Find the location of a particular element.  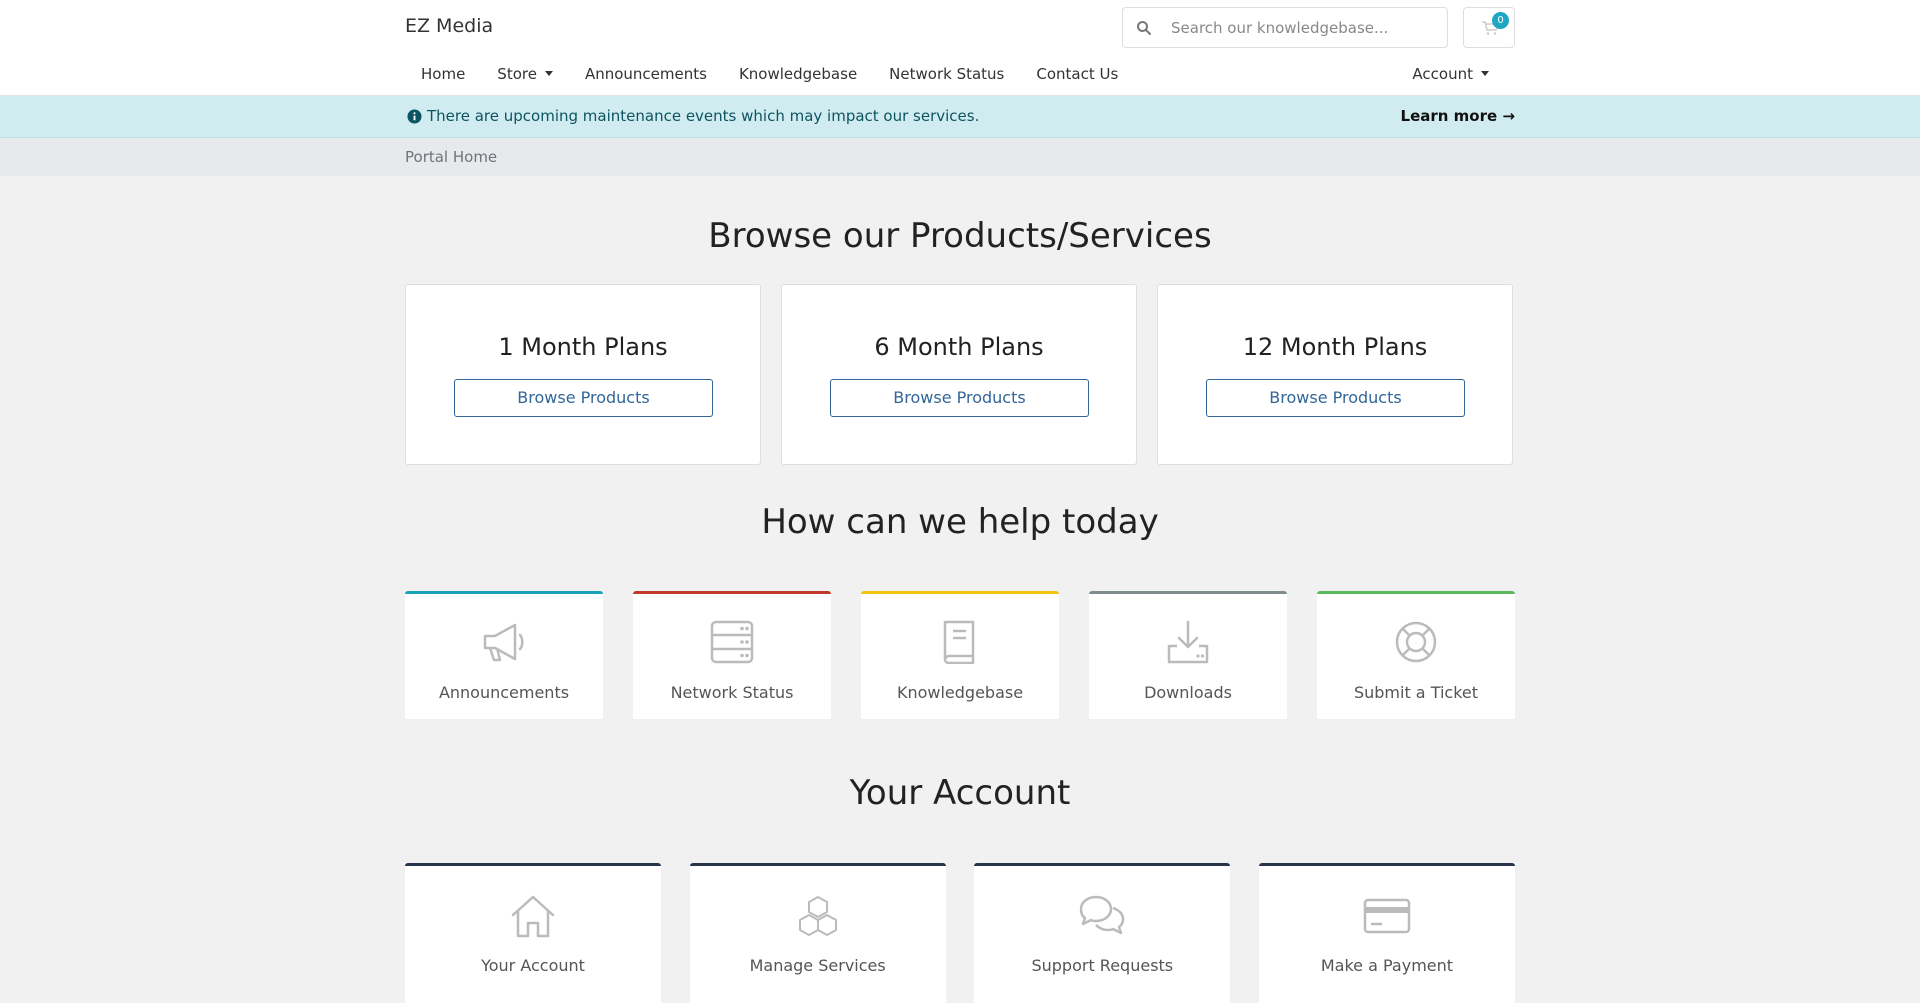

account-card-label: Support Requests is located at coordinates (1102, 965).